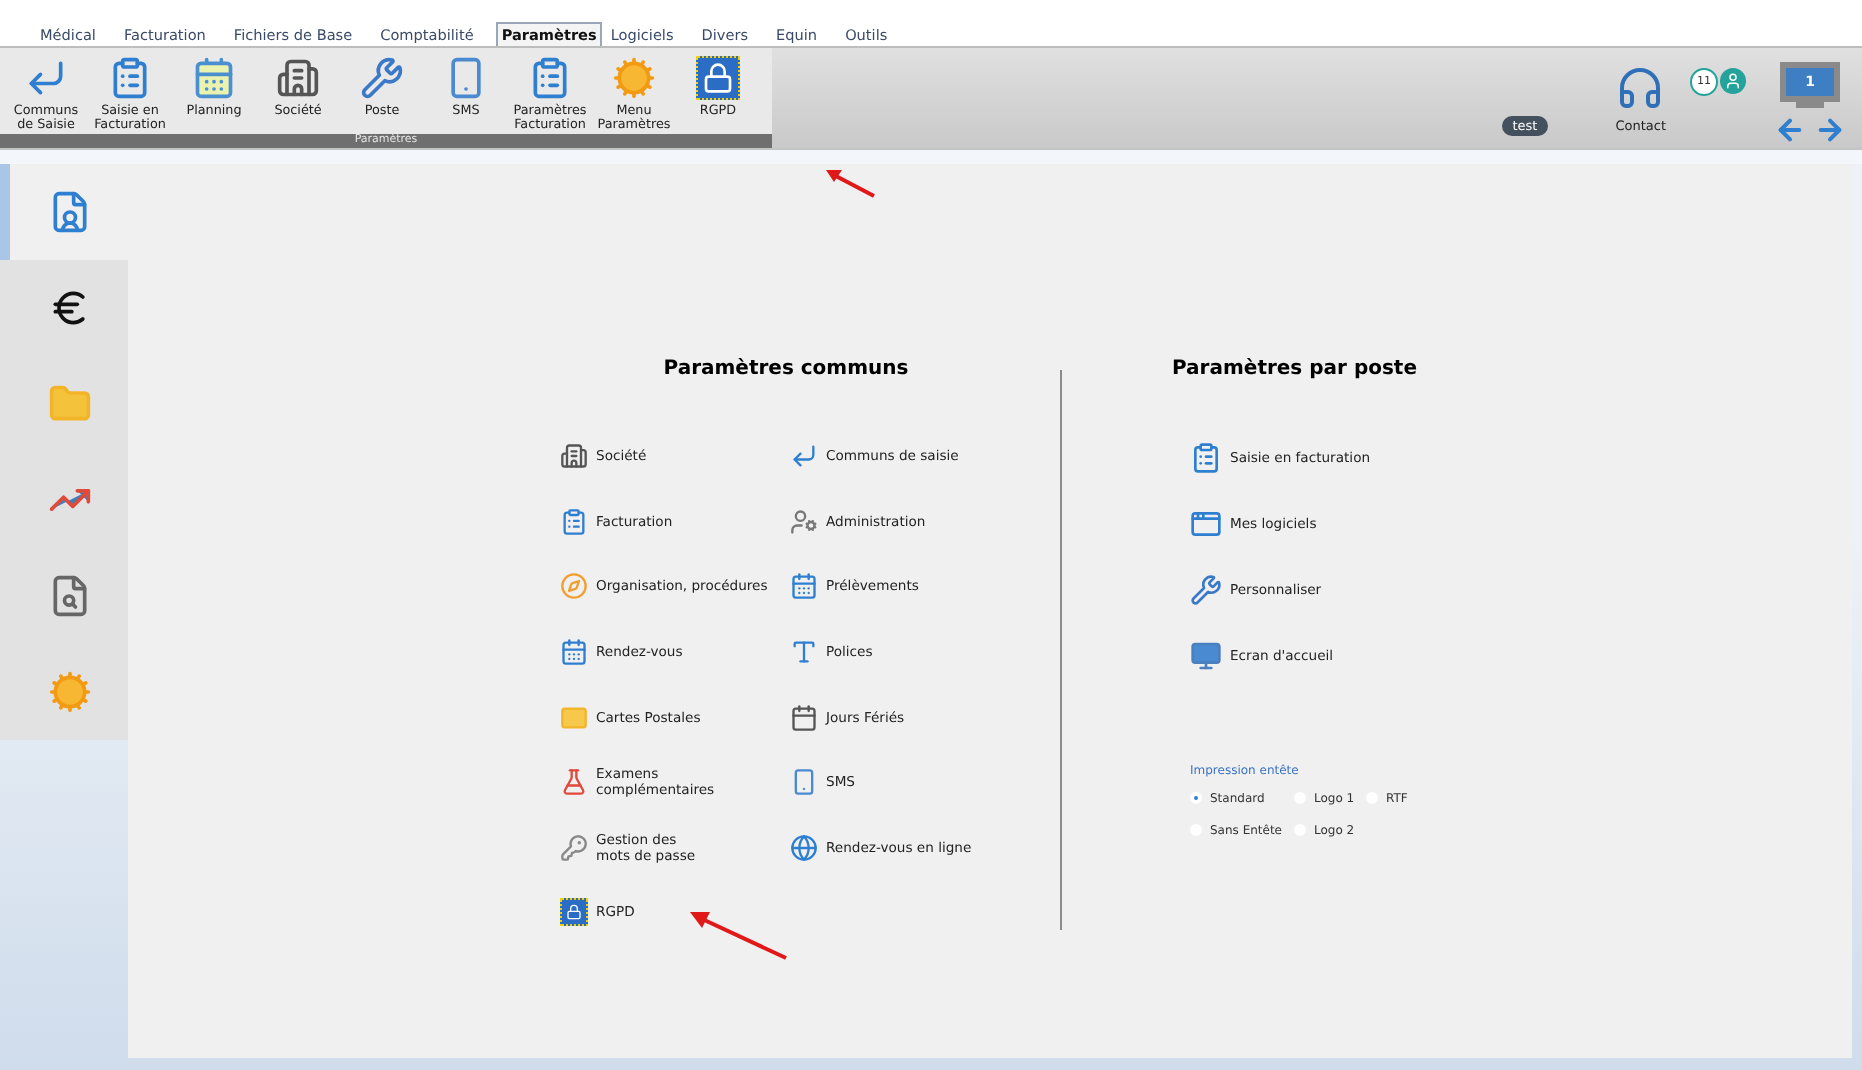 This screenshot has height=1070, width=1862. What do you see at coordinates (1810, 105) in the screenshot?
I see `monitor-stand` at bounding box center [1810, 105].